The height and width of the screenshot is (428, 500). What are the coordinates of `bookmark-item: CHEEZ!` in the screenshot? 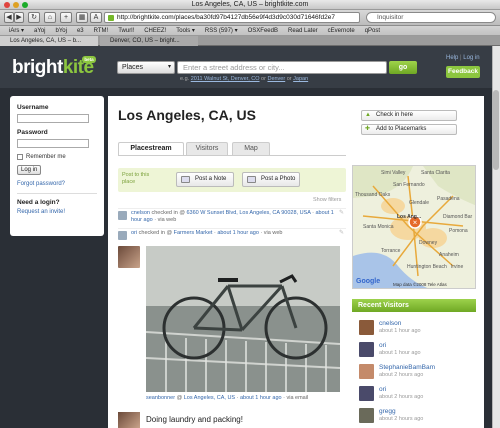 It's located at (155, 31).